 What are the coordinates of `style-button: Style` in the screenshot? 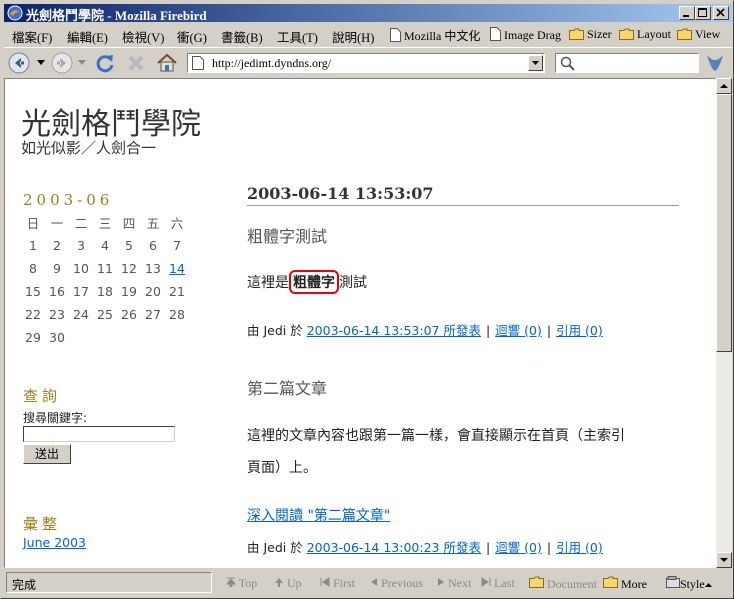 It's located at (689, 584).